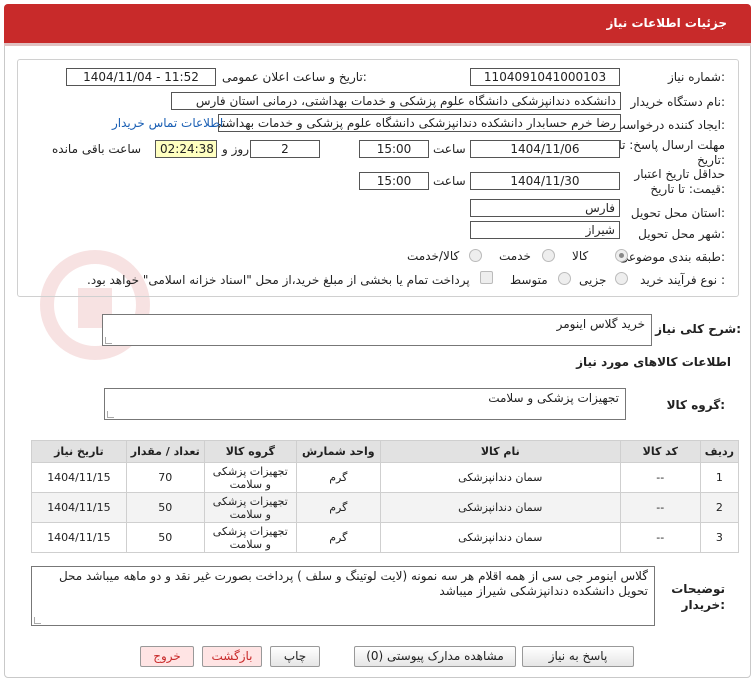 Image resolution: width=755 pixels, height=682 pixels. Describe the element at coordinates (394, 181) in the screenshot. I see `validity-time-field: 15:00` at that location.